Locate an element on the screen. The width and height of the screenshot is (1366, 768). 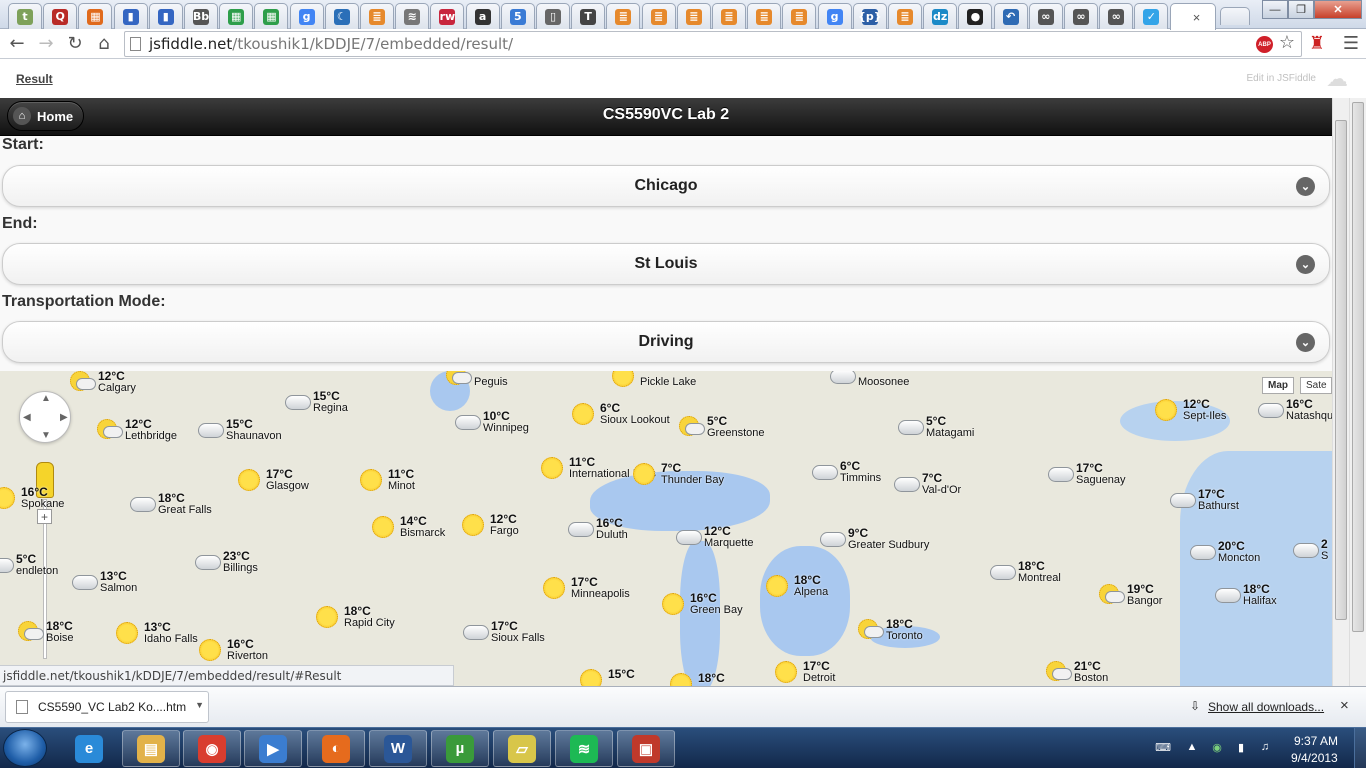
city-name: Alpena is located at coordinates (811, 592).